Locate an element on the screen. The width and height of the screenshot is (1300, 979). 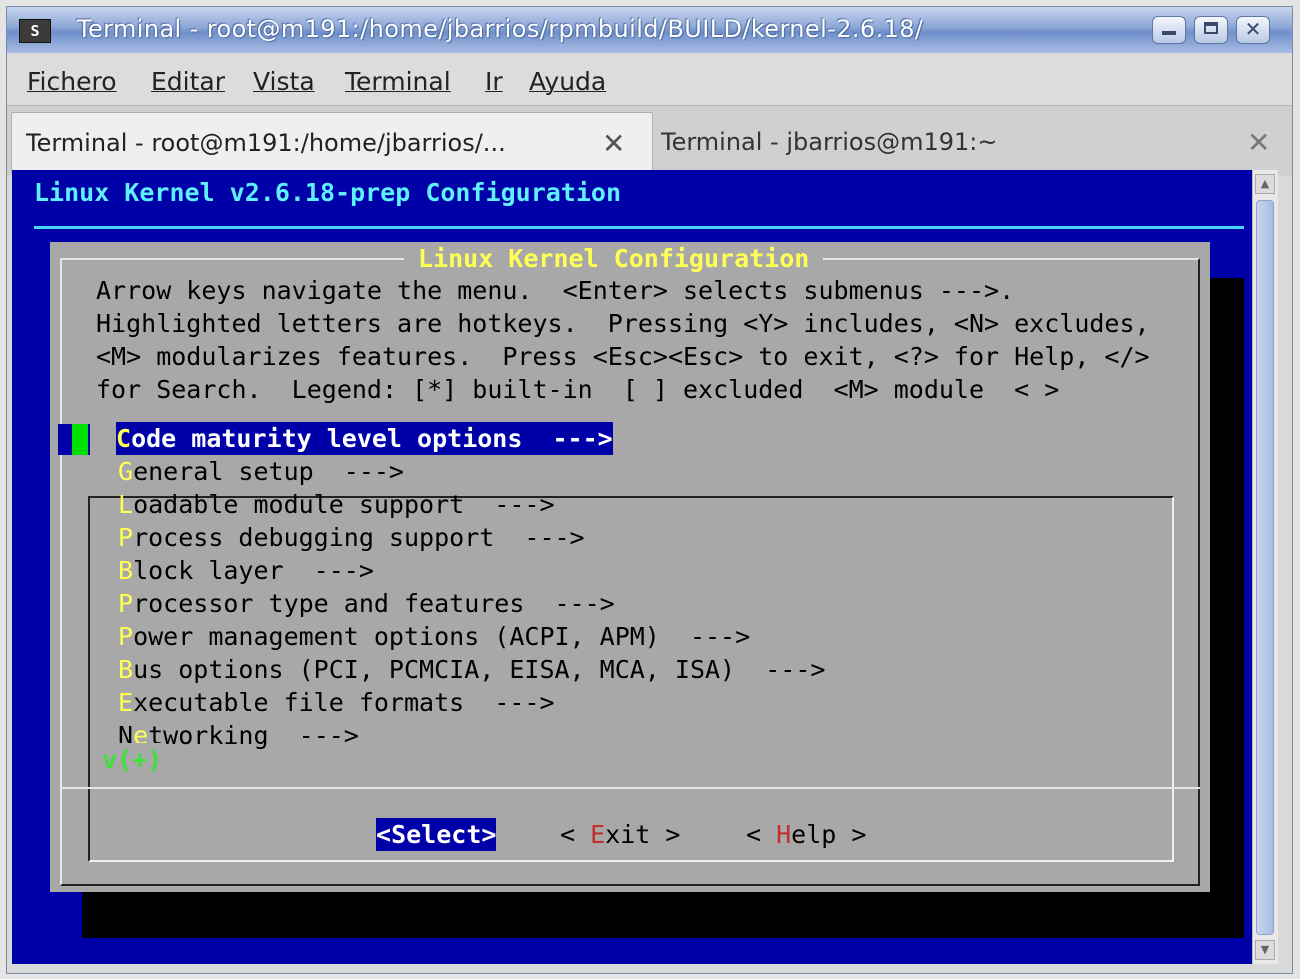
menu-item-label: ode maturity level options ---> is located at coordinates (372, 438).